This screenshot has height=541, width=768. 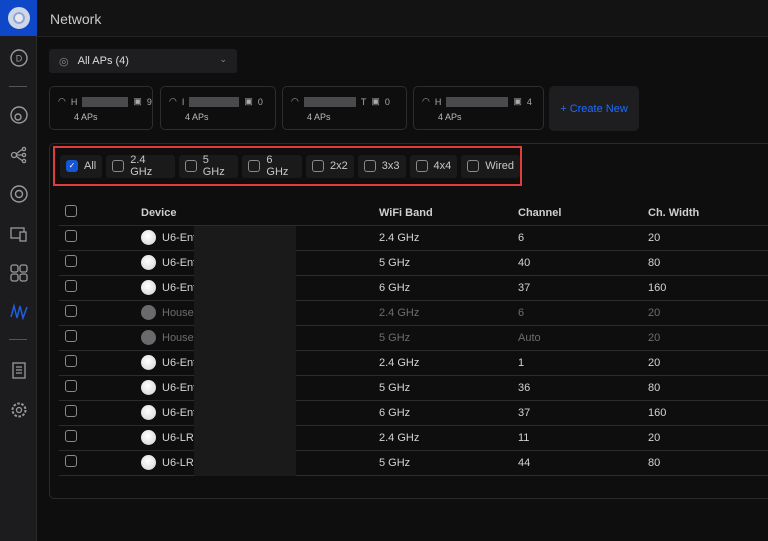 What do you see at coordinates (18, 86) in the screenshot?
I see `sidebar-divider` at bounding box center [18, 86].